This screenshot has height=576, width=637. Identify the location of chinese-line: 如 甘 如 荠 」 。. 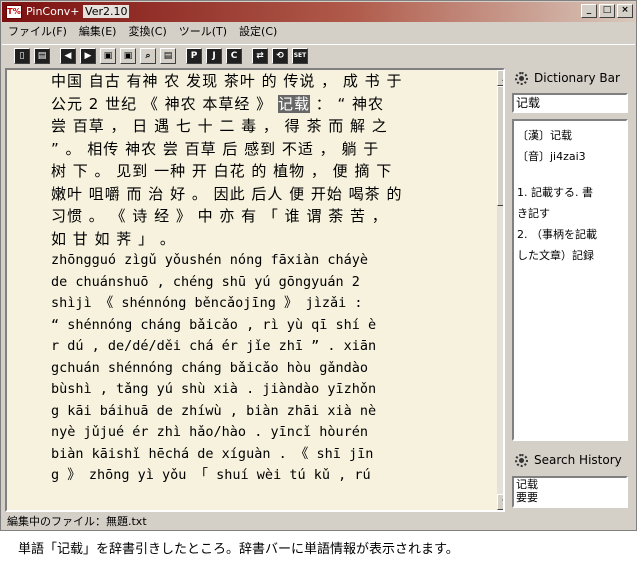
(113, 238).